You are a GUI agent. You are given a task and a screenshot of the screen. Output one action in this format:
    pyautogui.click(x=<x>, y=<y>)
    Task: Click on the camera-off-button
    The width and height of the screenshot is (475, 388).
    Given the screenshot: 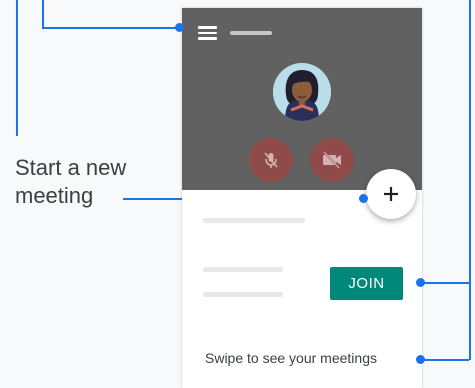 What is the action you would take?
    pyautogui.click(x=332, y=160)
    